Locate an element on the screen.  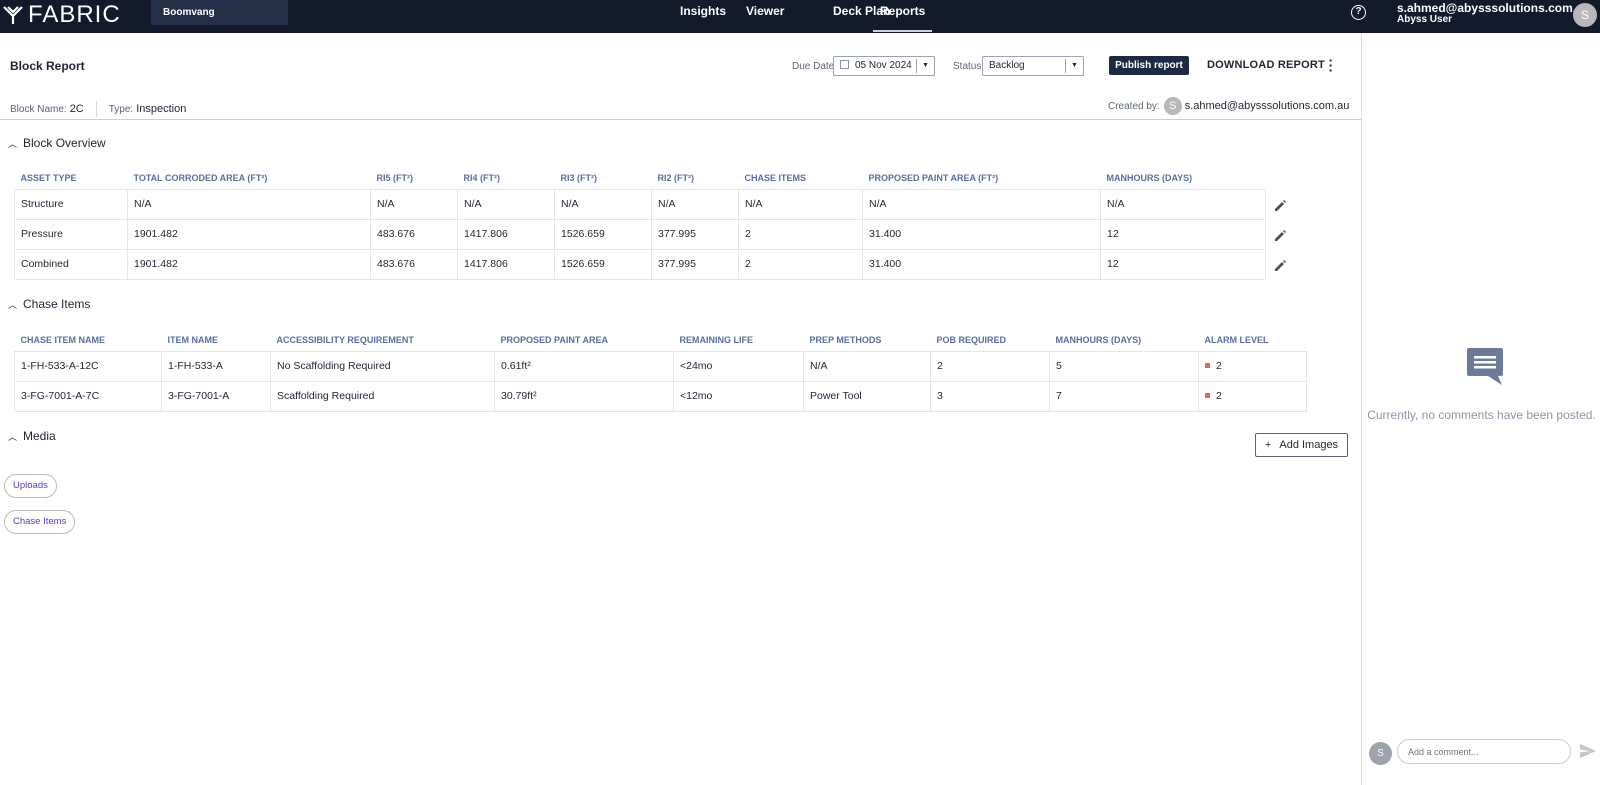
table-cell: No Scaffolding Required is located at coordinates (382, 366).